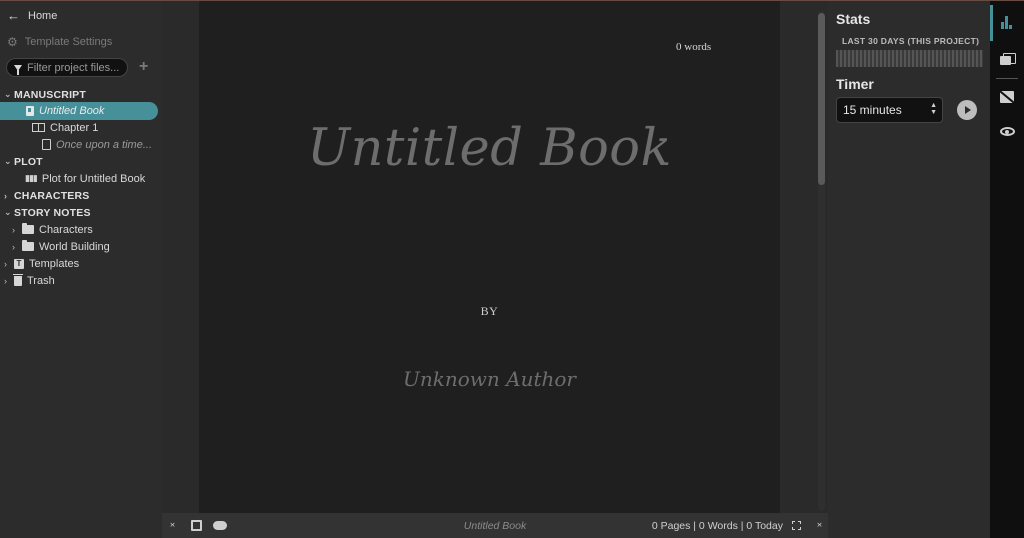  I want to click on template-settings-link: ⚙ Template Settings, so click(59, 41).